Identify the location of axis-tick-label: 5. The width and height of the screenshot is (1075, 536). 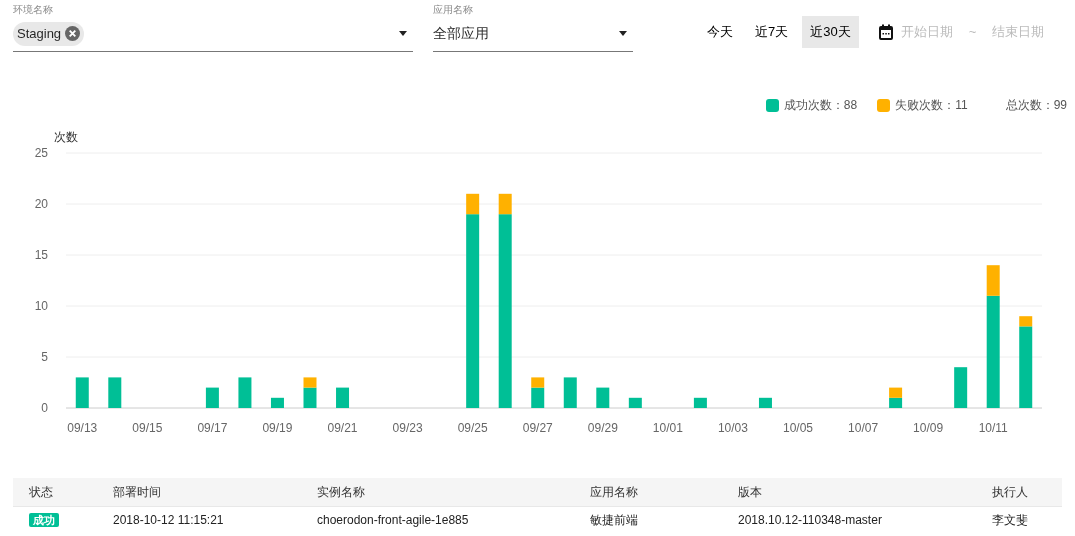
(44, 357).